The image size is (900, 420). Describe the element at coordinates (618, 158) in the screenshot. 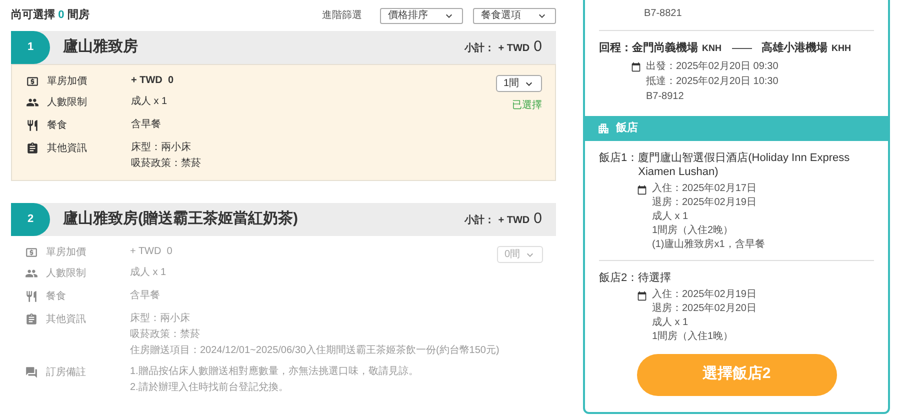

I see `hotel-label: 飯店1：` at that location.